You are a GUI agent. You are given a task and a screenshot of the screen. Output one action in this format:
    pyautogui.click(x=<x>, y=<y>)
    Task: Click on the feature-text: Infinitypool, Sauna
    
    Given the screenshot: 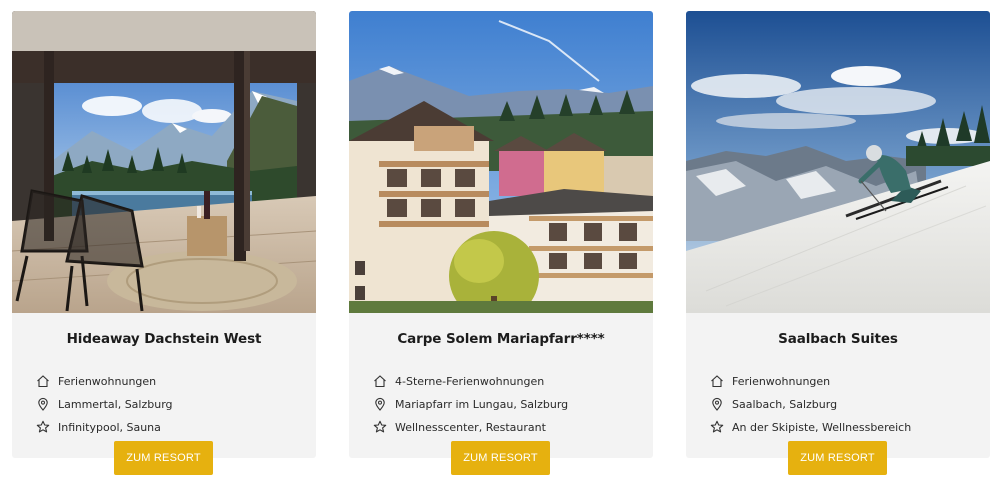 What is the action you would take?
    pyautogui.click(x=109, y=427)
    